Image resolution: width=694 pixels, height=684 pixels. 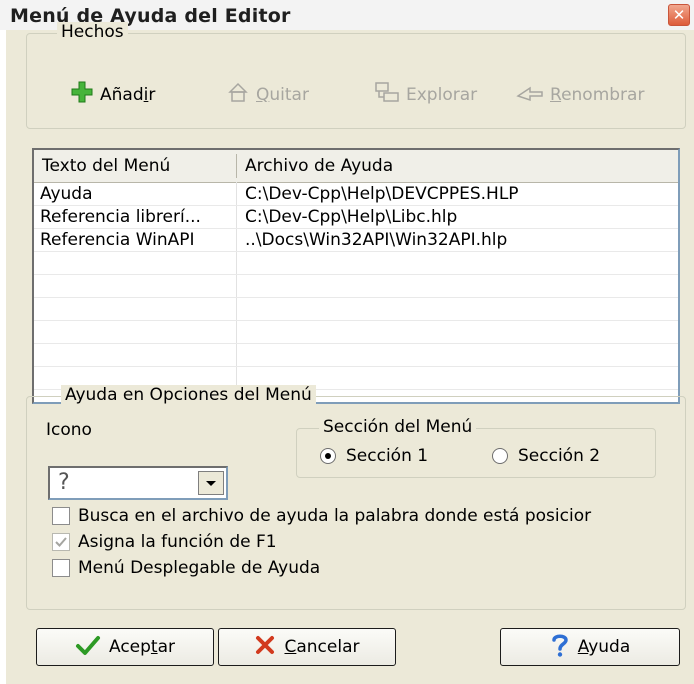 What do you see at coordinates (117, 240) in the screenshot?
I see `list-item-text: Referencia WinAPI` at bounding box center [117, 240].